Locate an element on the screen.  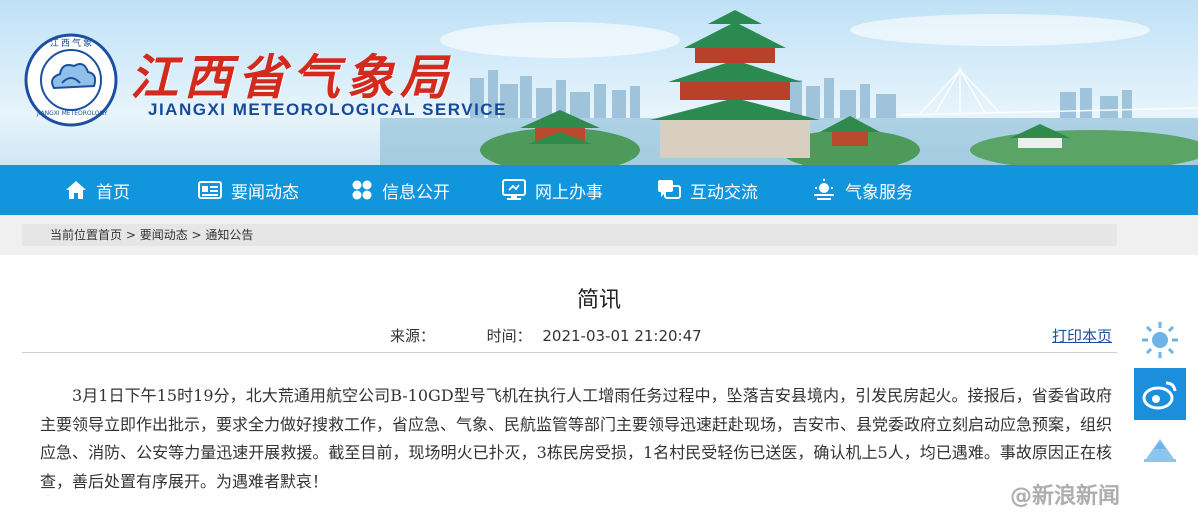
side-widget-weather is located at coordinates (1160, 340).